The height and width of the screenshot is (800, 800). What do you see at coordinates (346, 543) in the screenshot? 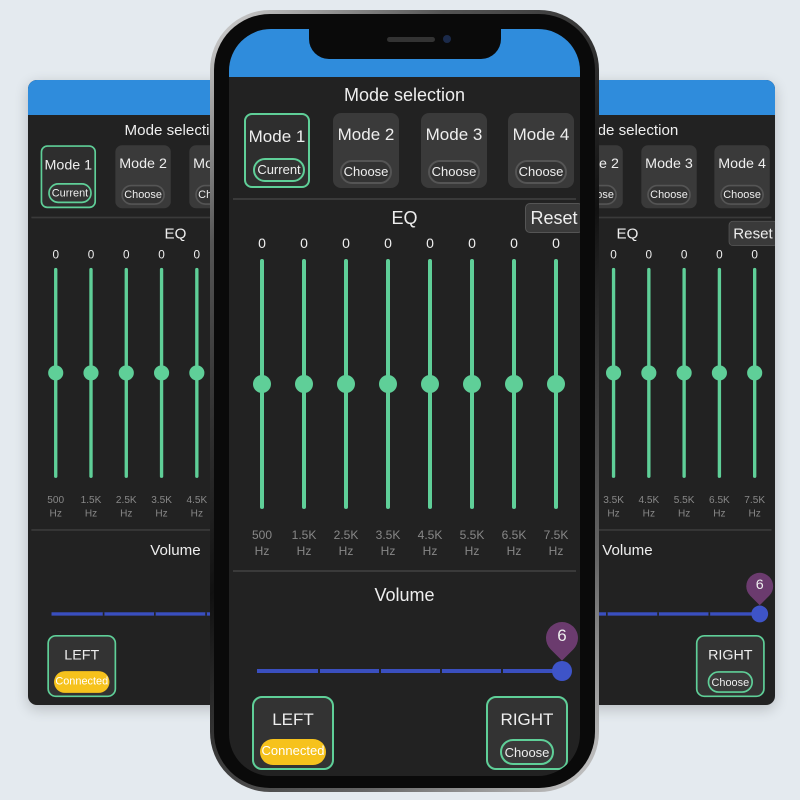
I see `eq-frequency-label: 2.5K Hz` at bounding box center [346, 543].